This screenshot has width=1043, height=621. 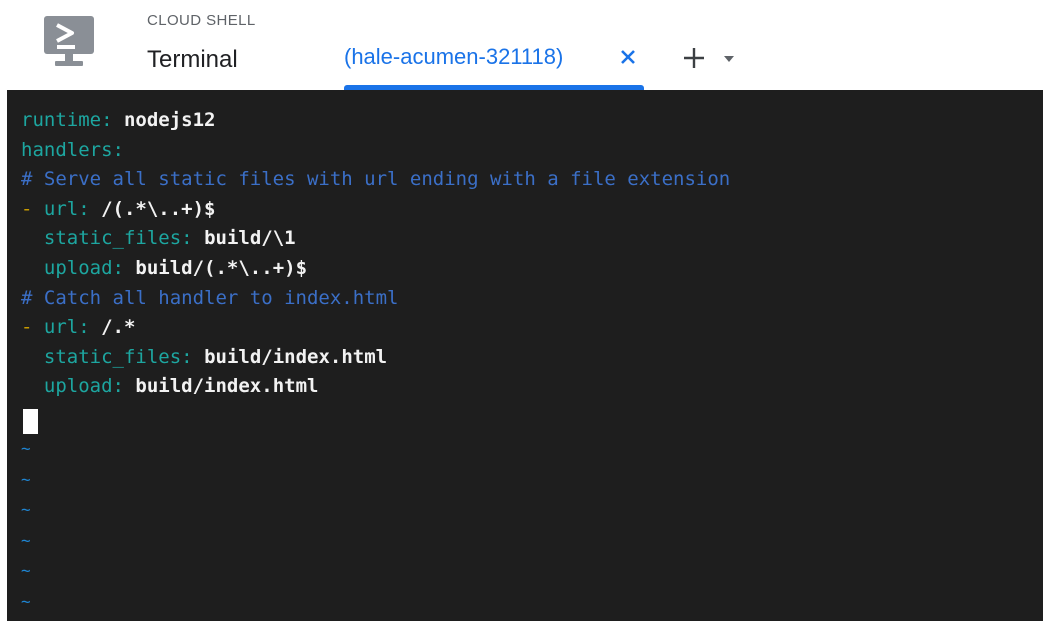 I want to click on page-title: Terminal, so click(x=192, y=59).